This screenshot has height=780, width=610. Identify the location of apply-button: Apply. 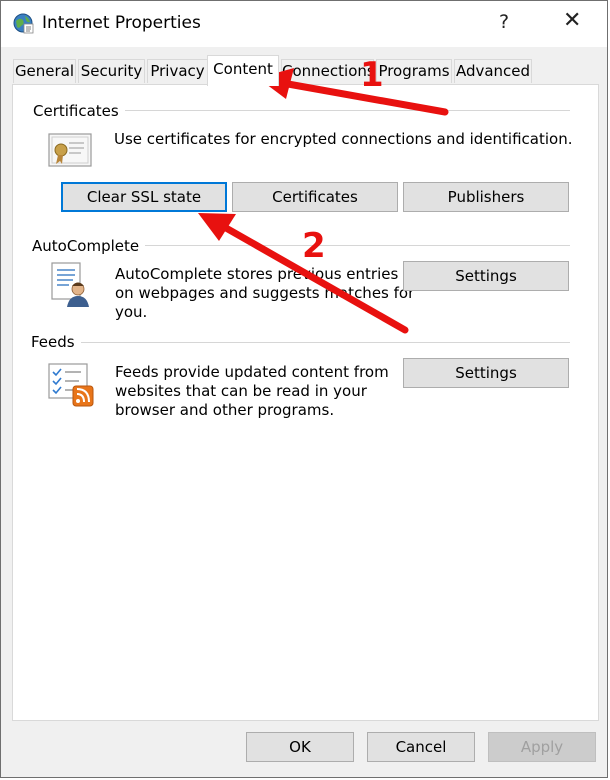
(542, 747).